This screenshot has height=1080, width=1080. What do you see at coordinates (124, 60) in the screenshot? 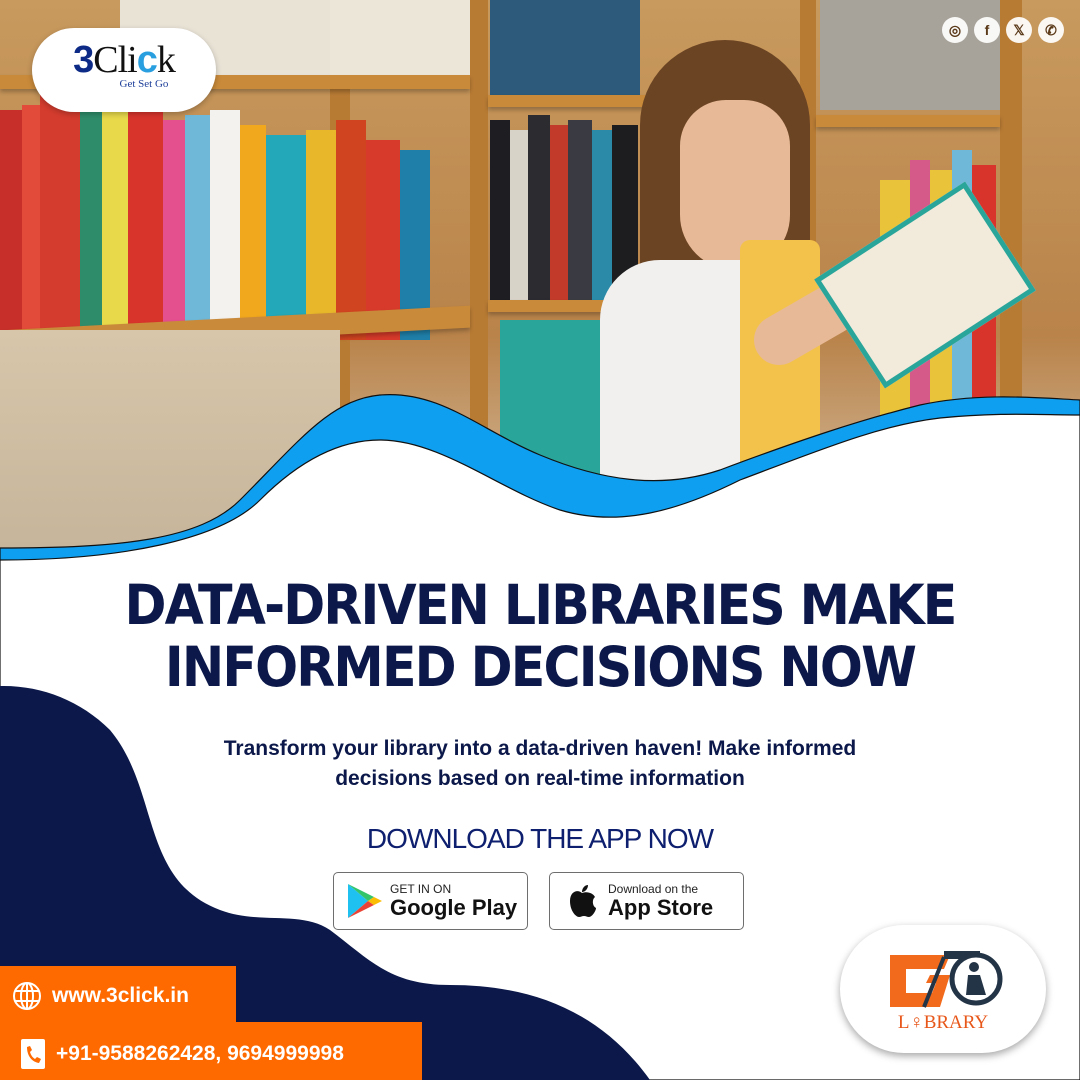
I see `brand-logo-text: 3Click` at bounding box center [124, 60].